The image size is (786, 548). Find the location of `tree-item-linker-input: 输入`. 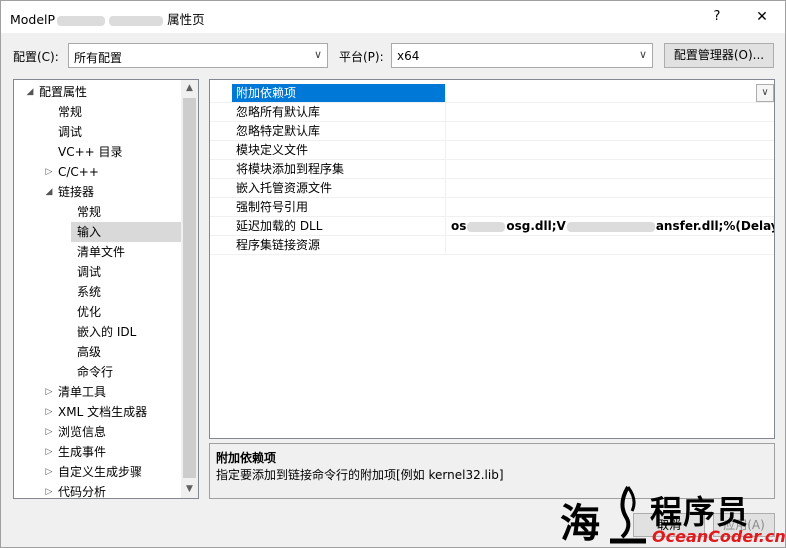

tree-item-linker-input: 输入 is located at coordinates (126, 232).